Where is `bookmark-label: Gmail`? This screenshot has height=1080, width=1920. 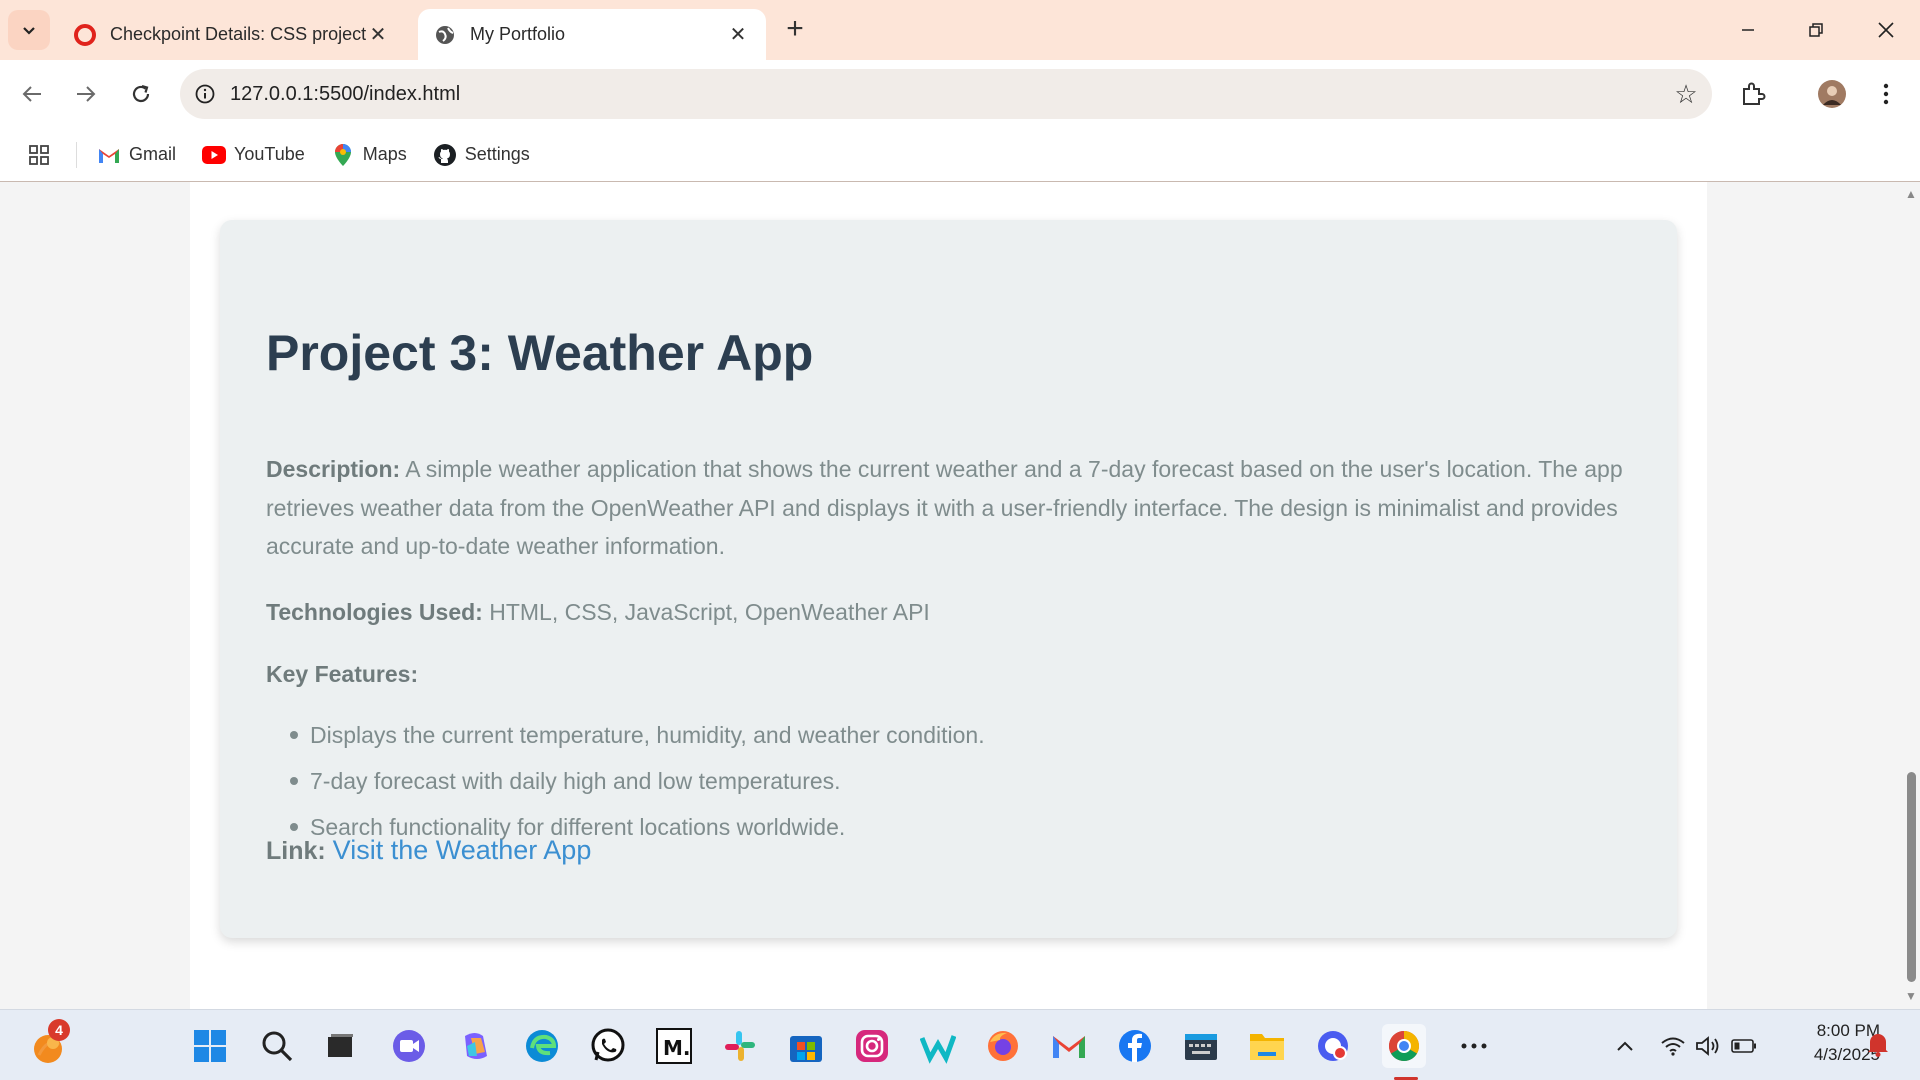
bookmark-label: Gmail is located at coordinates (153, 154).